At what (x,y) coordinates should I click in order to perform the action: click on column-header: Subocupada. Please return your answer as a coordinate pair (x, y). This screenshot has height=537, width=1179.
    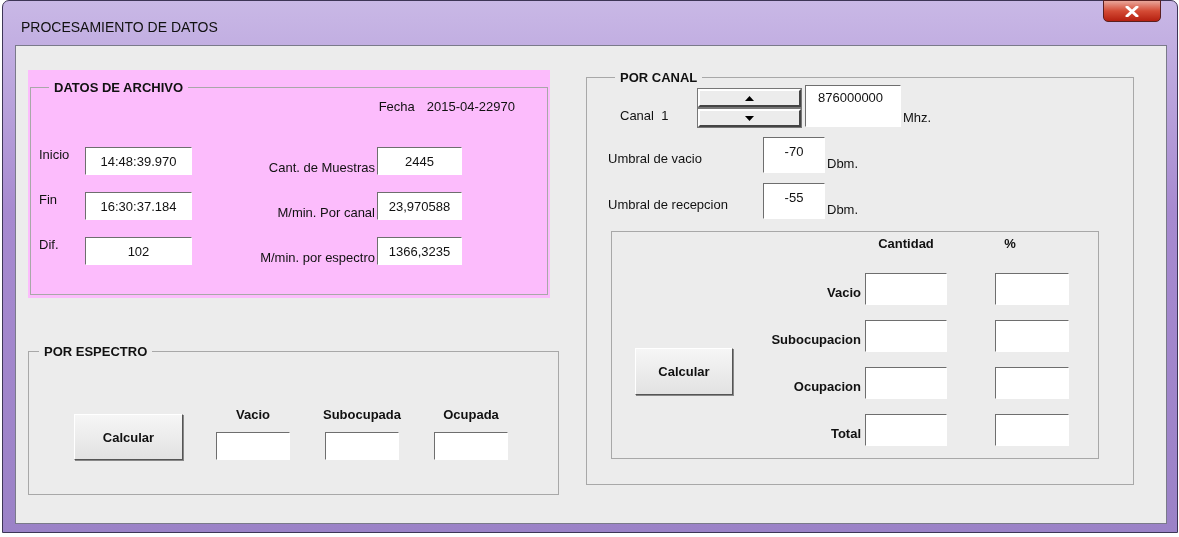
    Looking at the image, I should click on (362, 414).